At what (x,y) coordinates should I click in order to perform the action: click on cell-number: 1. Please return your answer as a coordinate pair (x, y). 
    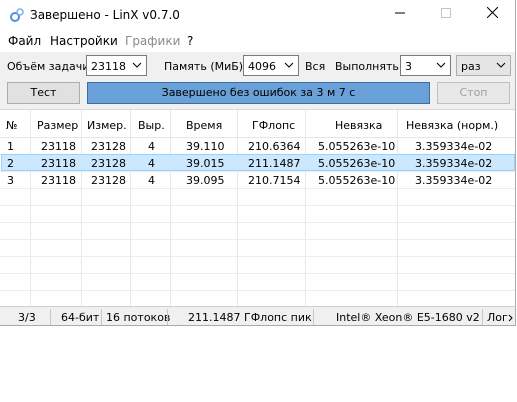
    Looking at the image, I should click on (10, 146).